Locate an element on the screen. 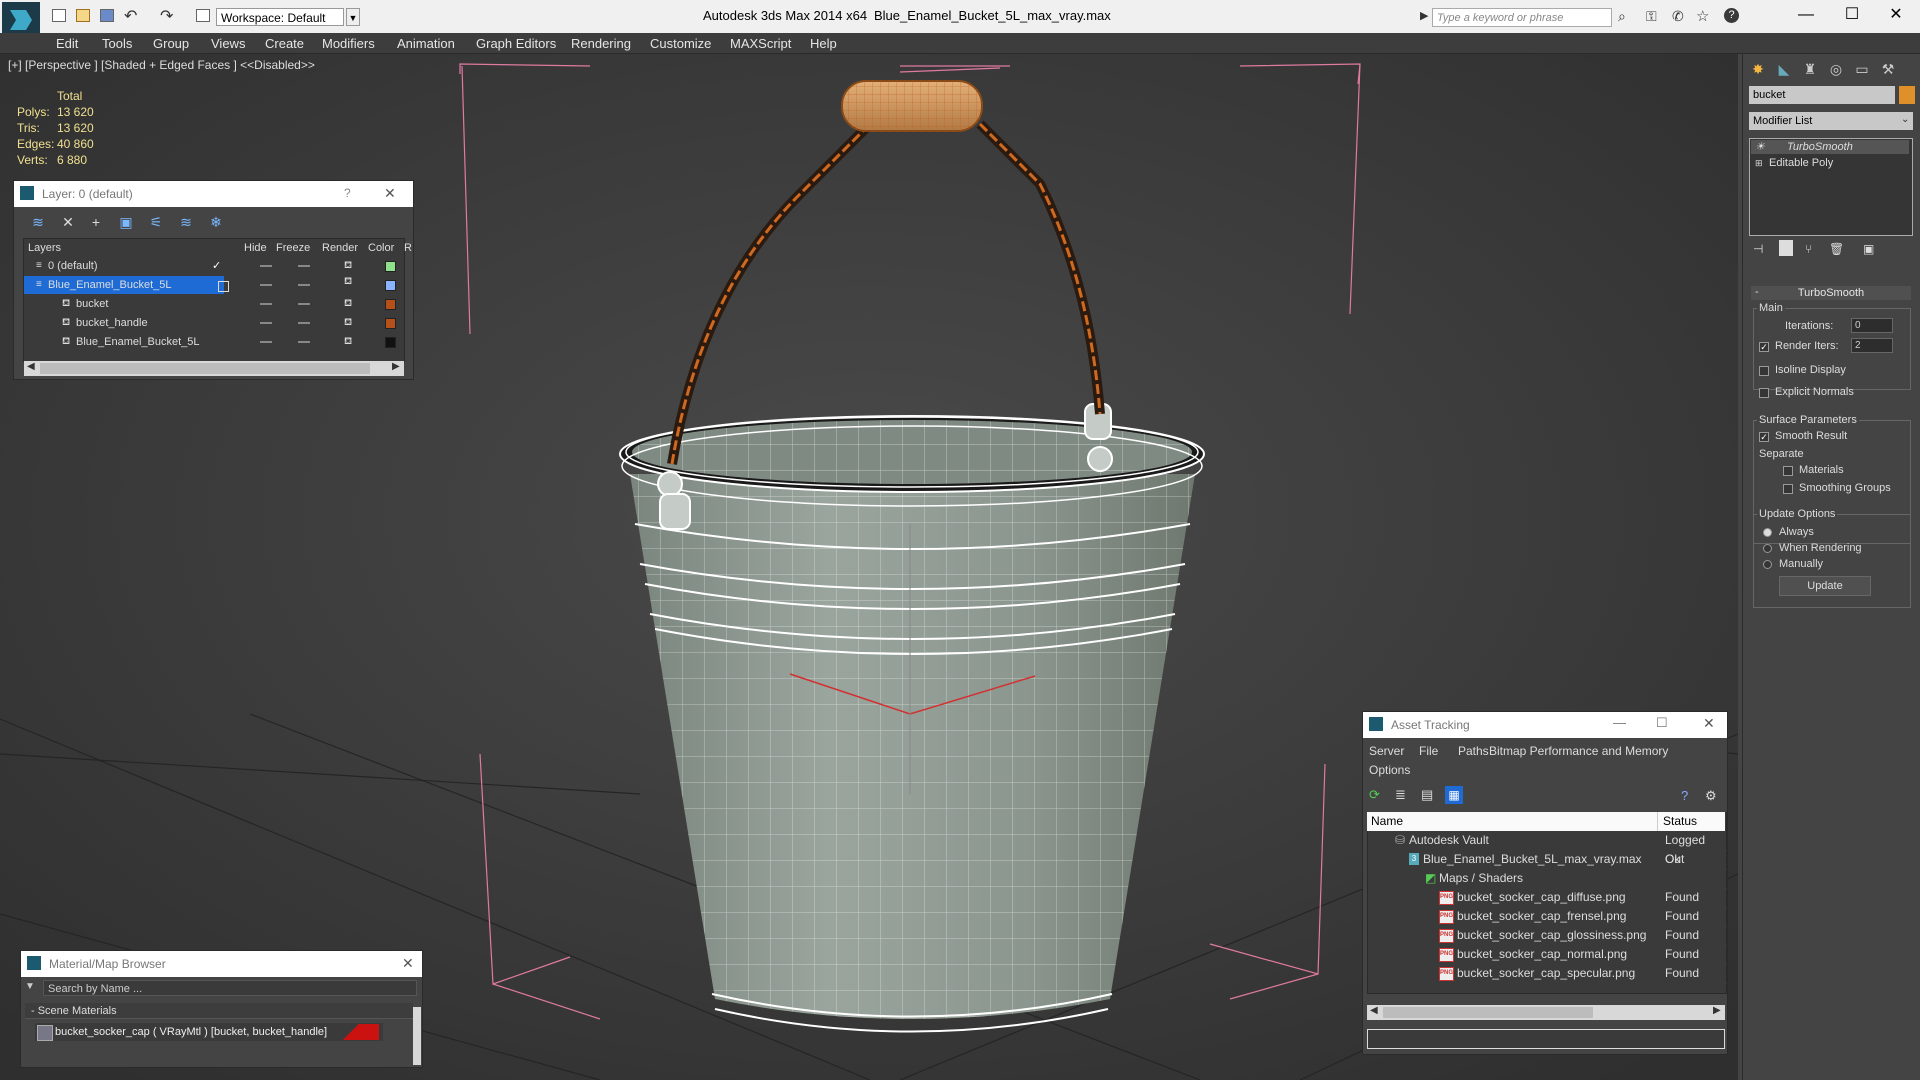 This screenshot has height=1080, width=1920. col-r: R is located at coordinates (408, 248).